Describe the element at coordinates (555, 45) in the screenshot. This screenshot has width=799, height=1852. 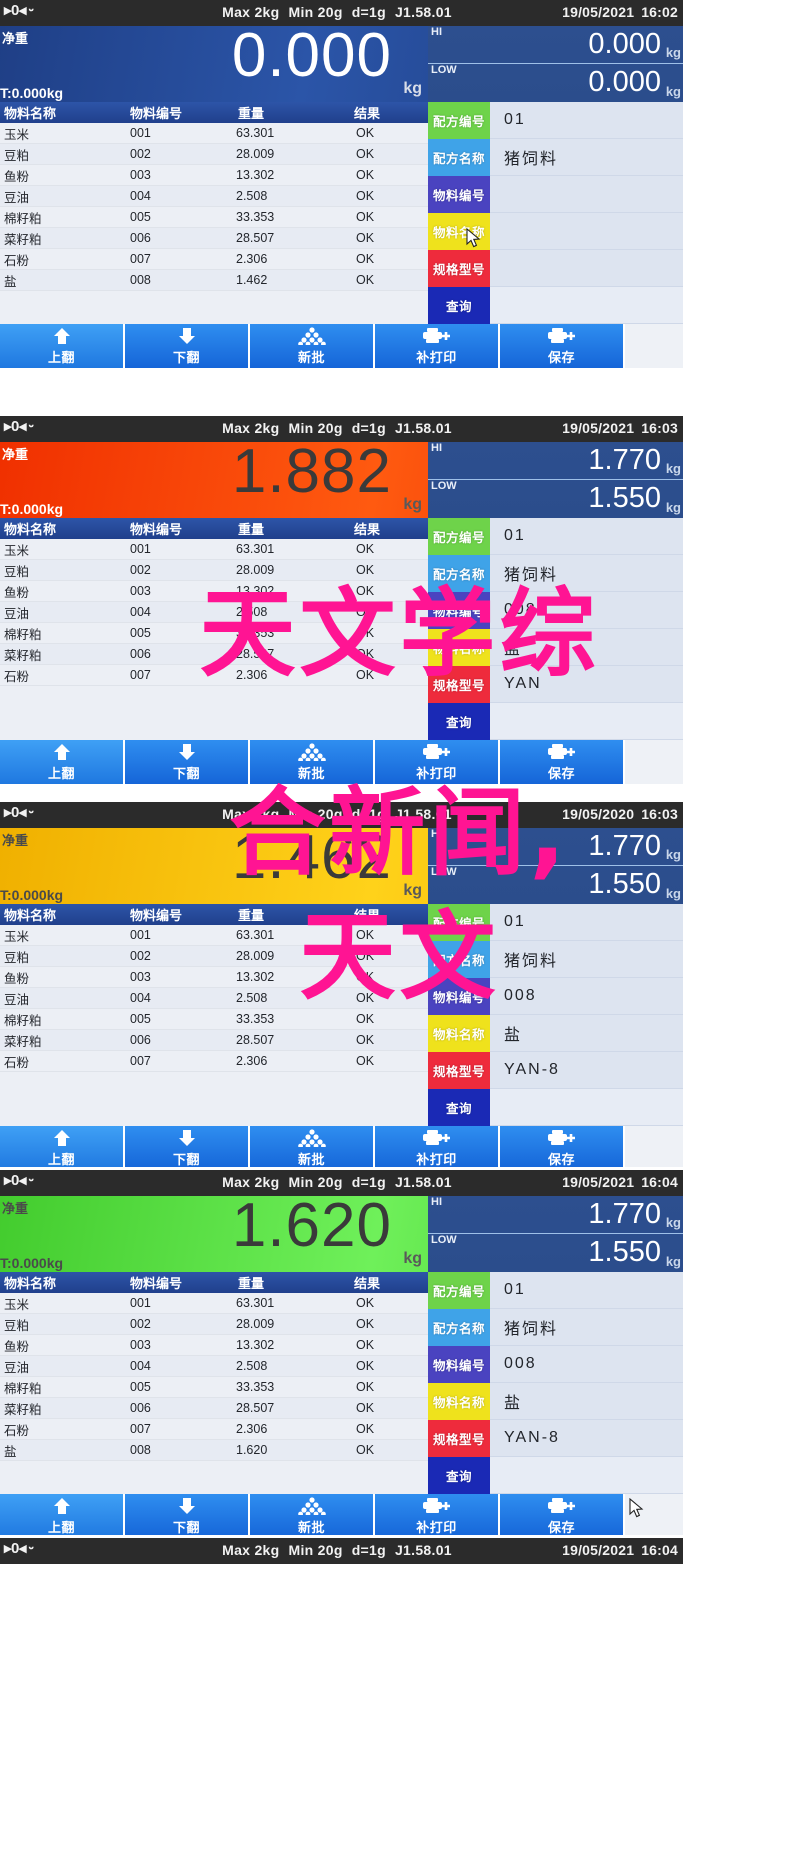
I see `limit-row-hi: HI 0.000 kg` at that location.